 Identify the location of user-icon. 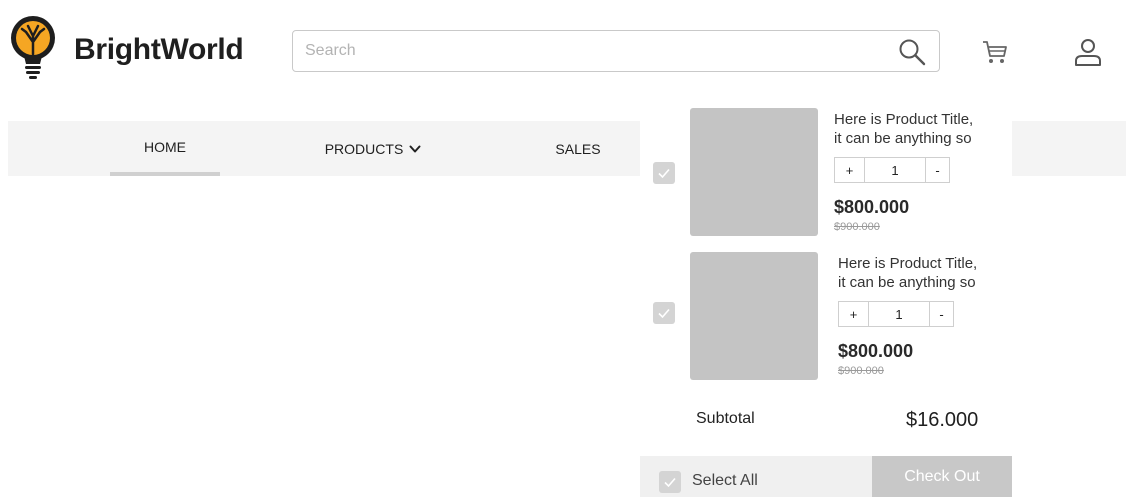
(1088, 52).